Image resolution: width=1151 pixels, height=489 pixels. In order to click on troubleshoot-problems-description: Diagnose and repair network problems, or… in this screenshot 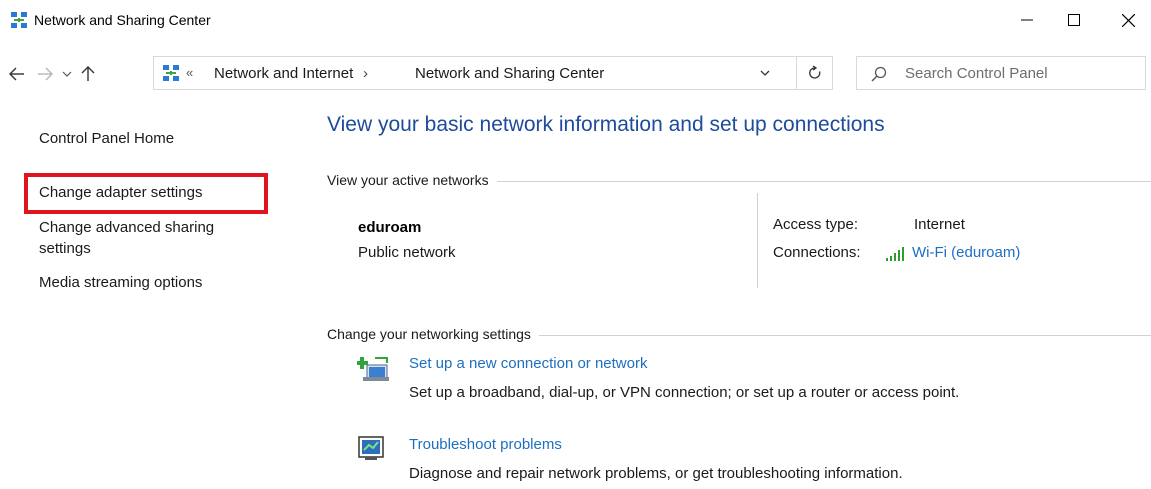, I will do `click(656, 473)`.